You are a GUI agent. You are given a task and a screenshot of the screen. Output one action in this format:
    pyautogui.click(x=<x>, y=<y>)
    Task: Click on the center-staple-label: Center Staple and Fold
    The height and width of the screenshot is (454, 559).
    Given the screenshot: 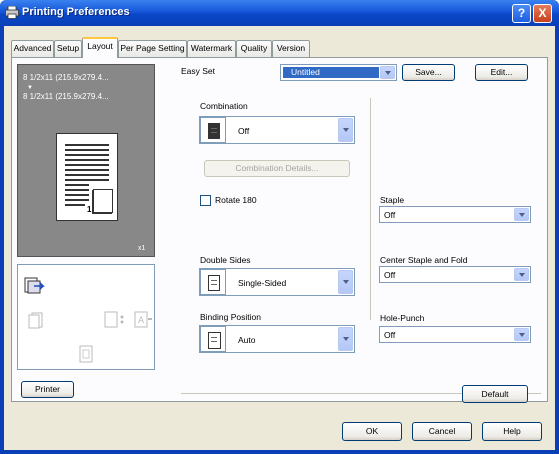 What is the action you would take?
    pyautogui.click(x=424, y=260)
    